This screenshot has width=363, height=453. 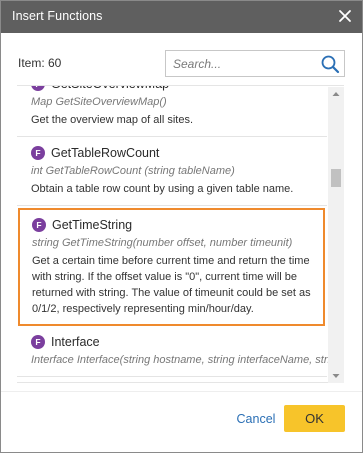 I want to click on scroll-down-arrow-icon, so click(x=336, y=376).